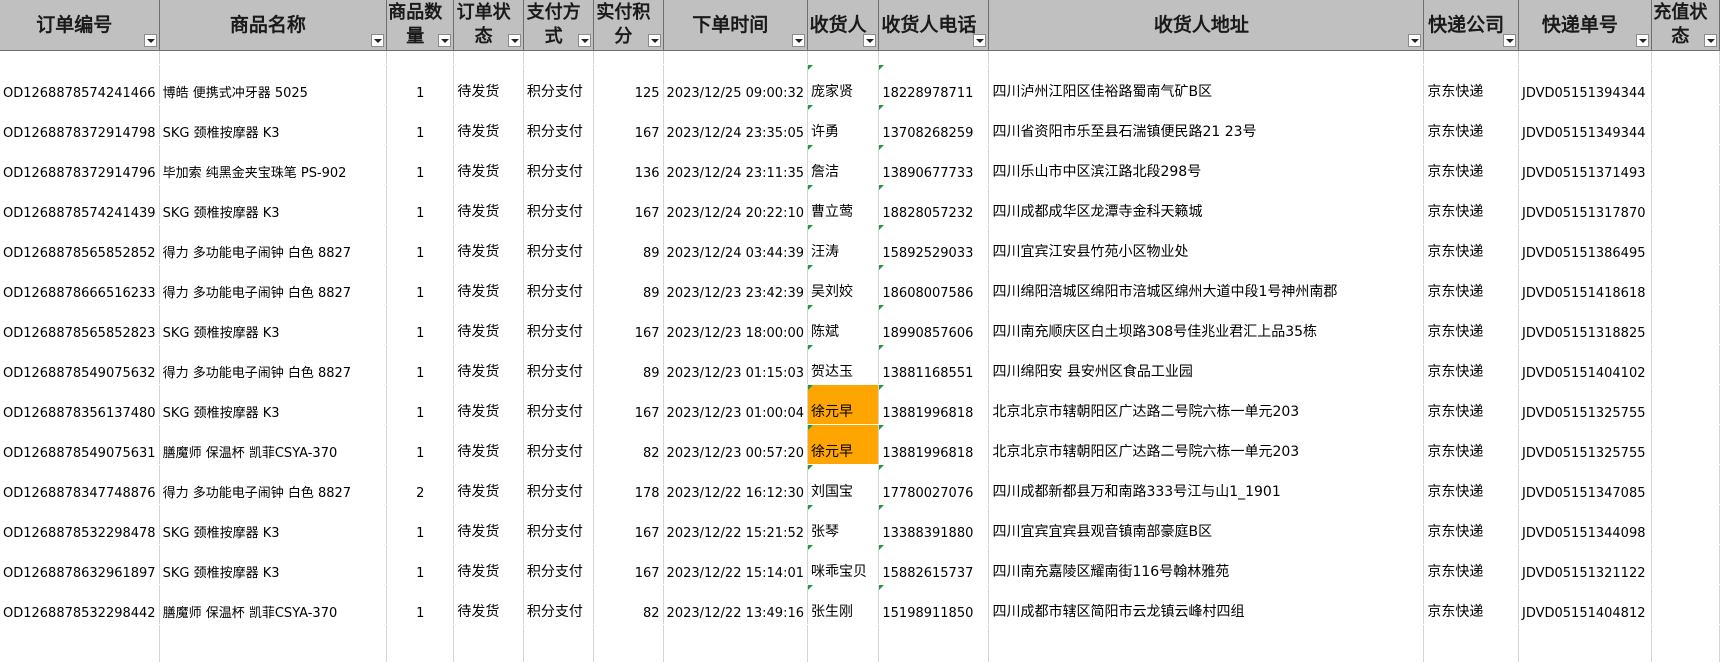 The height and width of the screenshot is (663, 1720). Describe the element at coordinates (736, 404) in the screenshot. I see `cell-order-time: 2023/12/23 01:00:04` at that location.